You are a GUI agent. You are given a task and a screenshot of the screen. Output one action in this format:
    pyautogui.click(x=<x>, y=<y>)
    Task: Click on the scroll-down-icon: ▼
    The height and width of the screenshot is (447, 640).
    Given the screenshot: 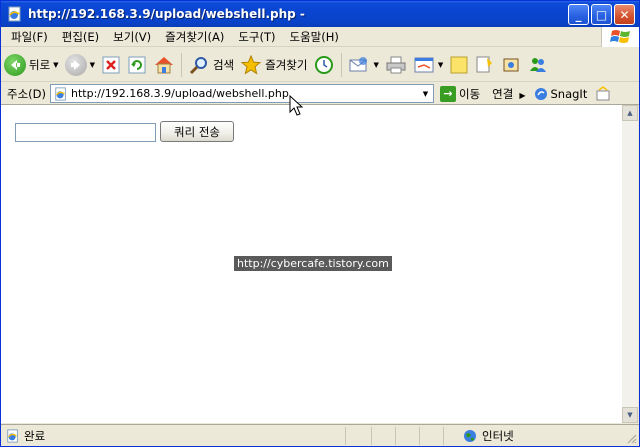 What is the action you would take?
    pyautogui.click(x=630, y=415)
    